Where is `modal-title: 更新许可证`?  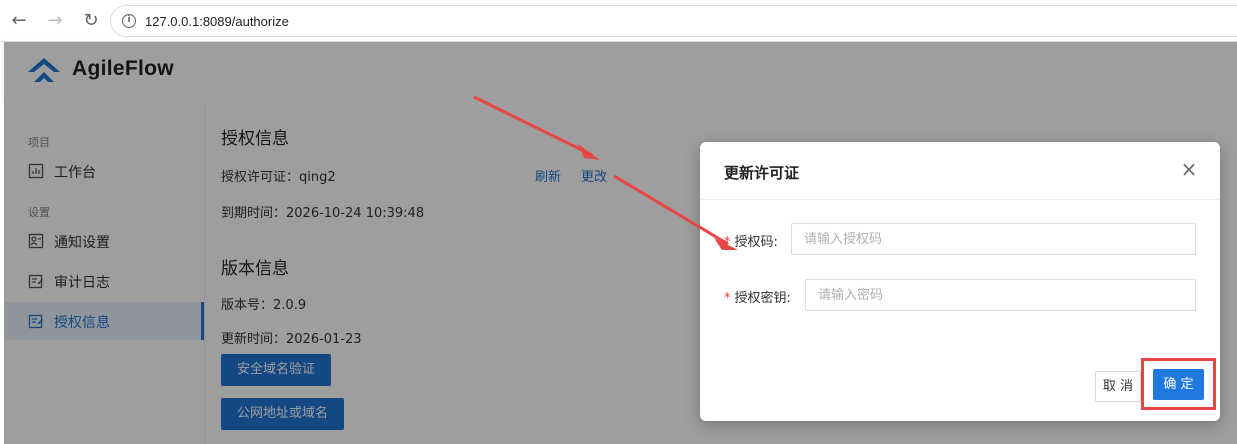 modal-title: 更新许可证 is located at coordinates (762, 173).